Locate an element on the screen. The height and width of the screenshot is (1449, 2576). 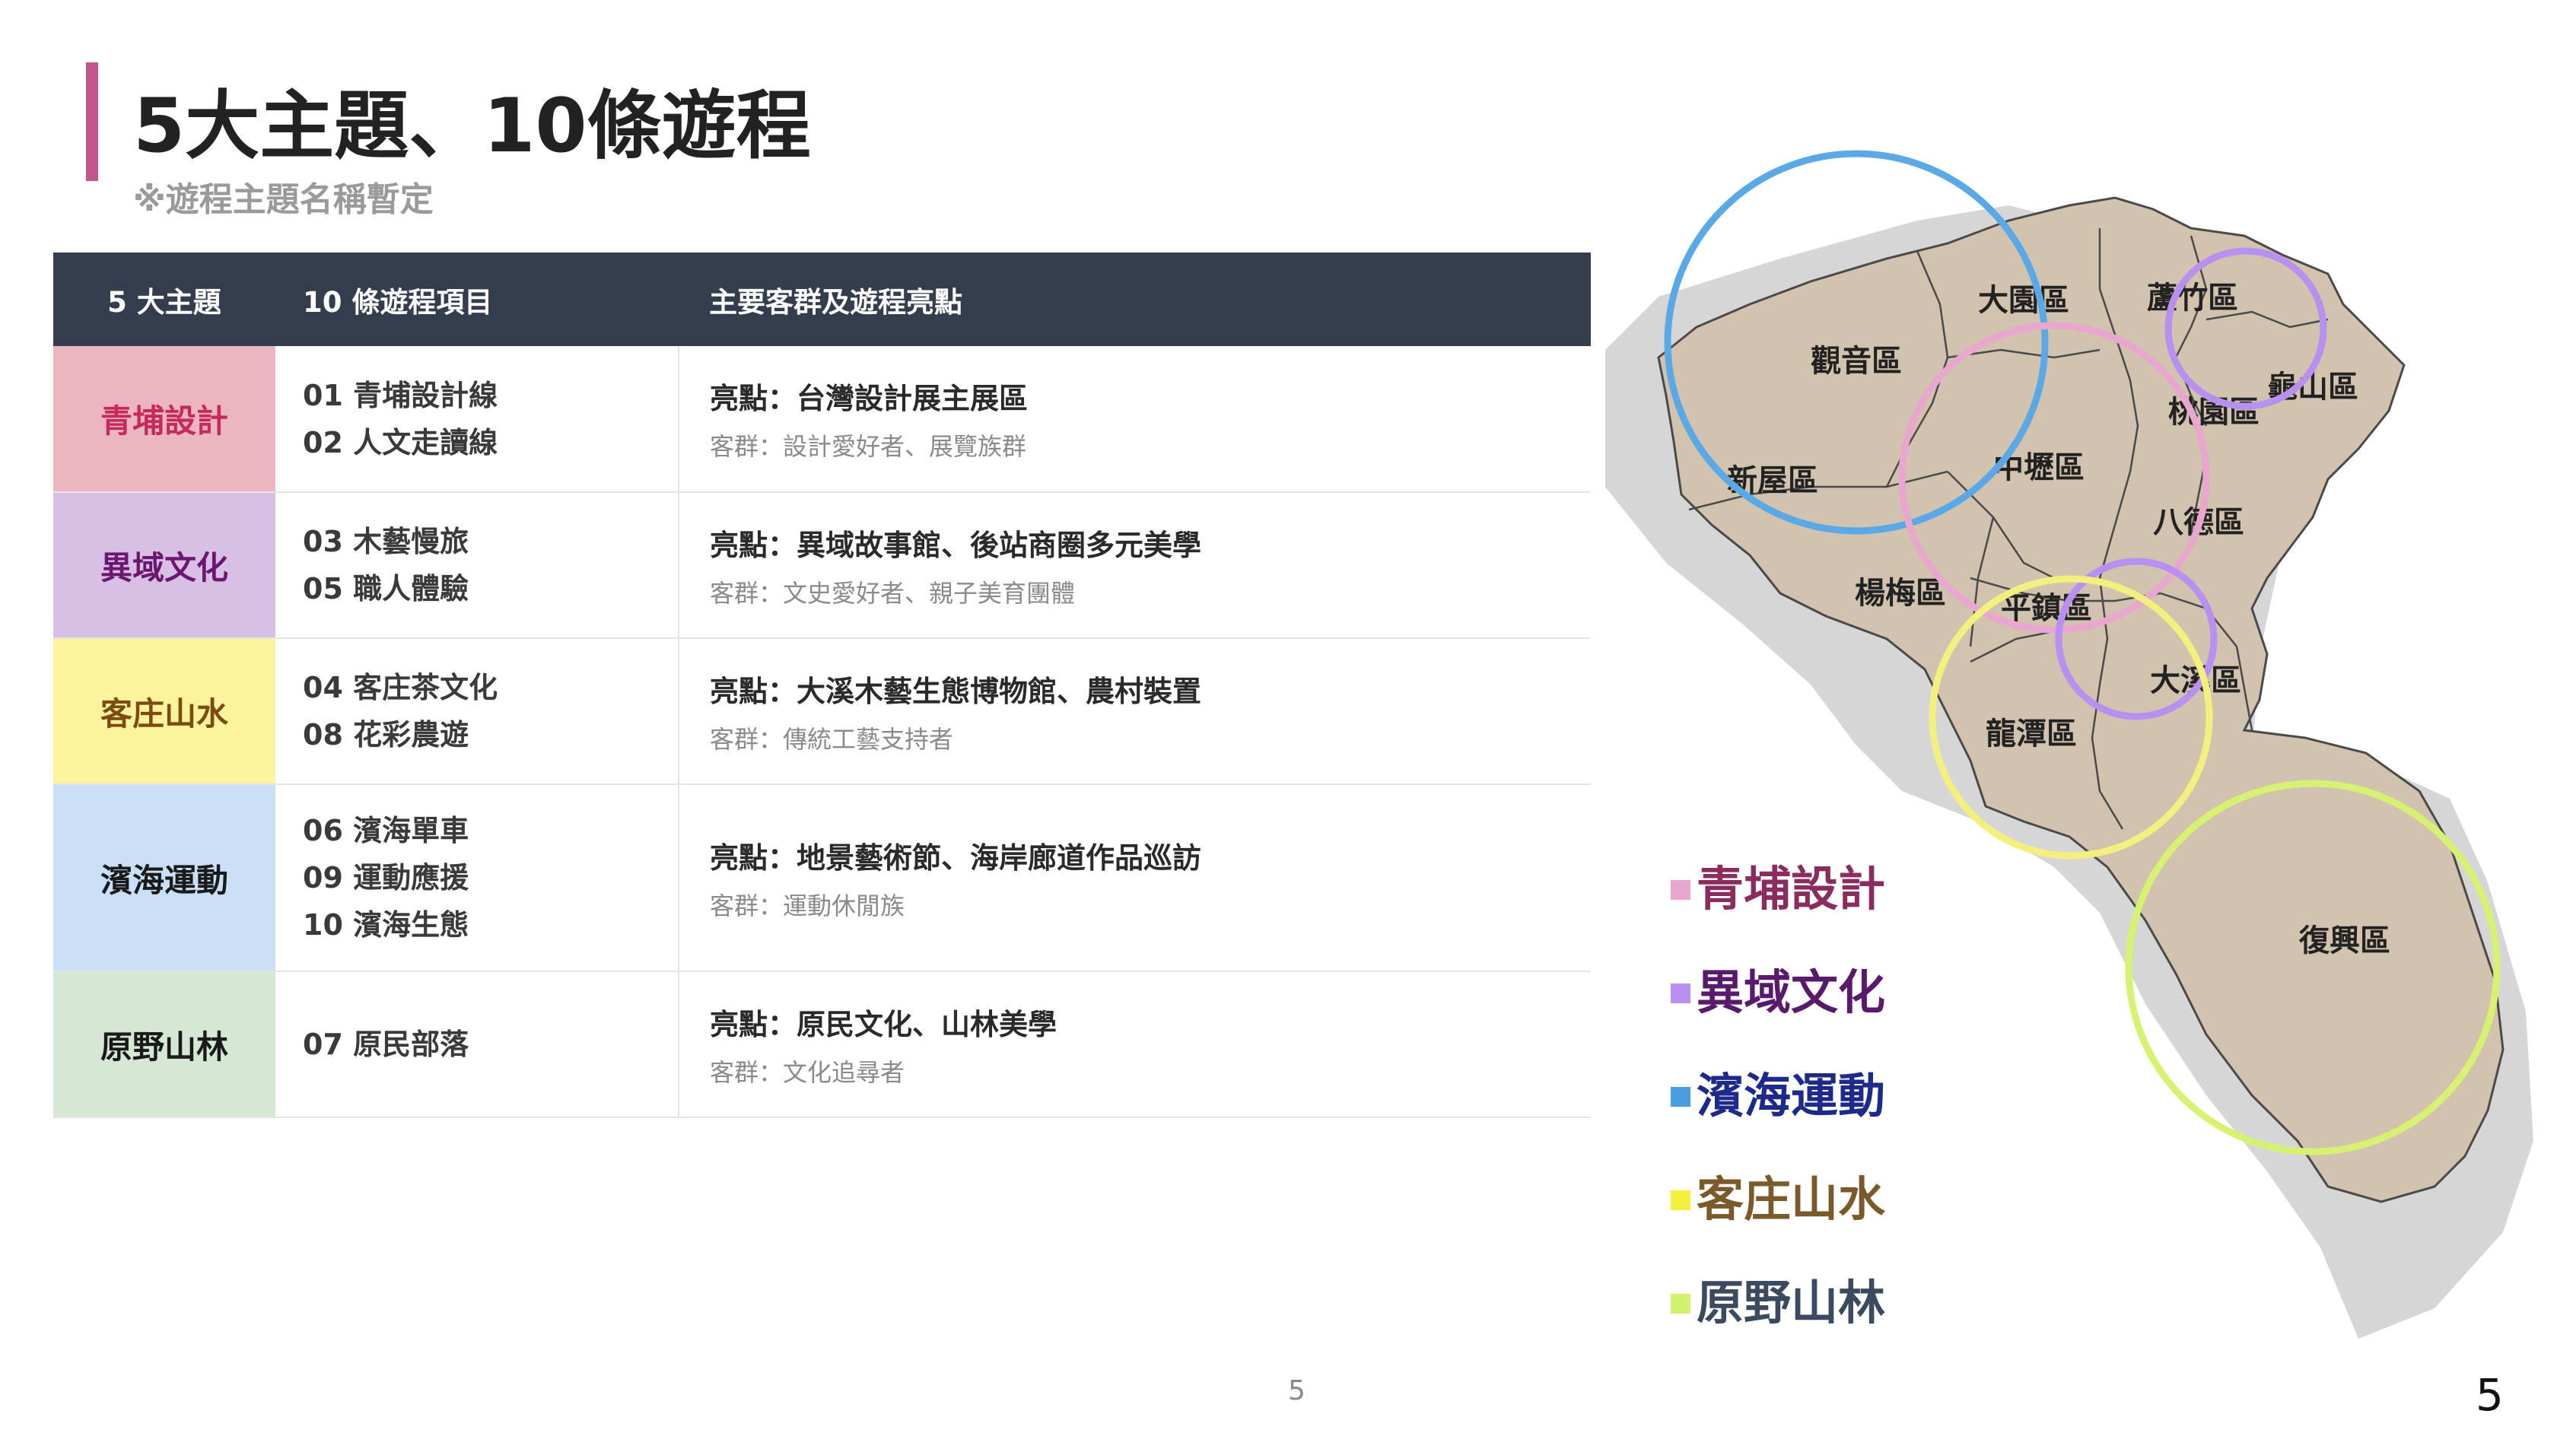
route-item: 01 青埔設計線 is located at coordinates (400, 395).